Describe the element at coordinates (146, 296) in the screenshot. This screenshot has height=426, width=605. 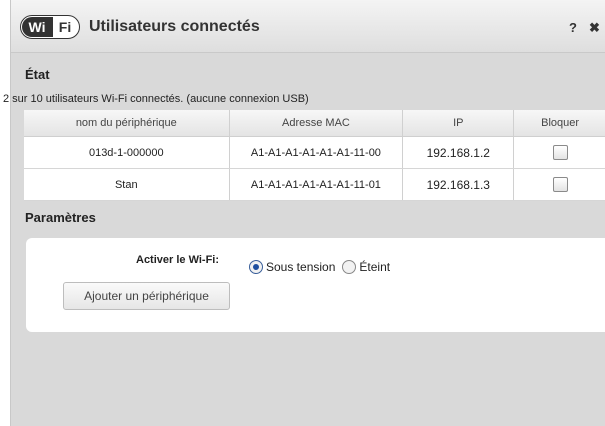
I see `add-device-button: Ajouter un périphérique` at that location.